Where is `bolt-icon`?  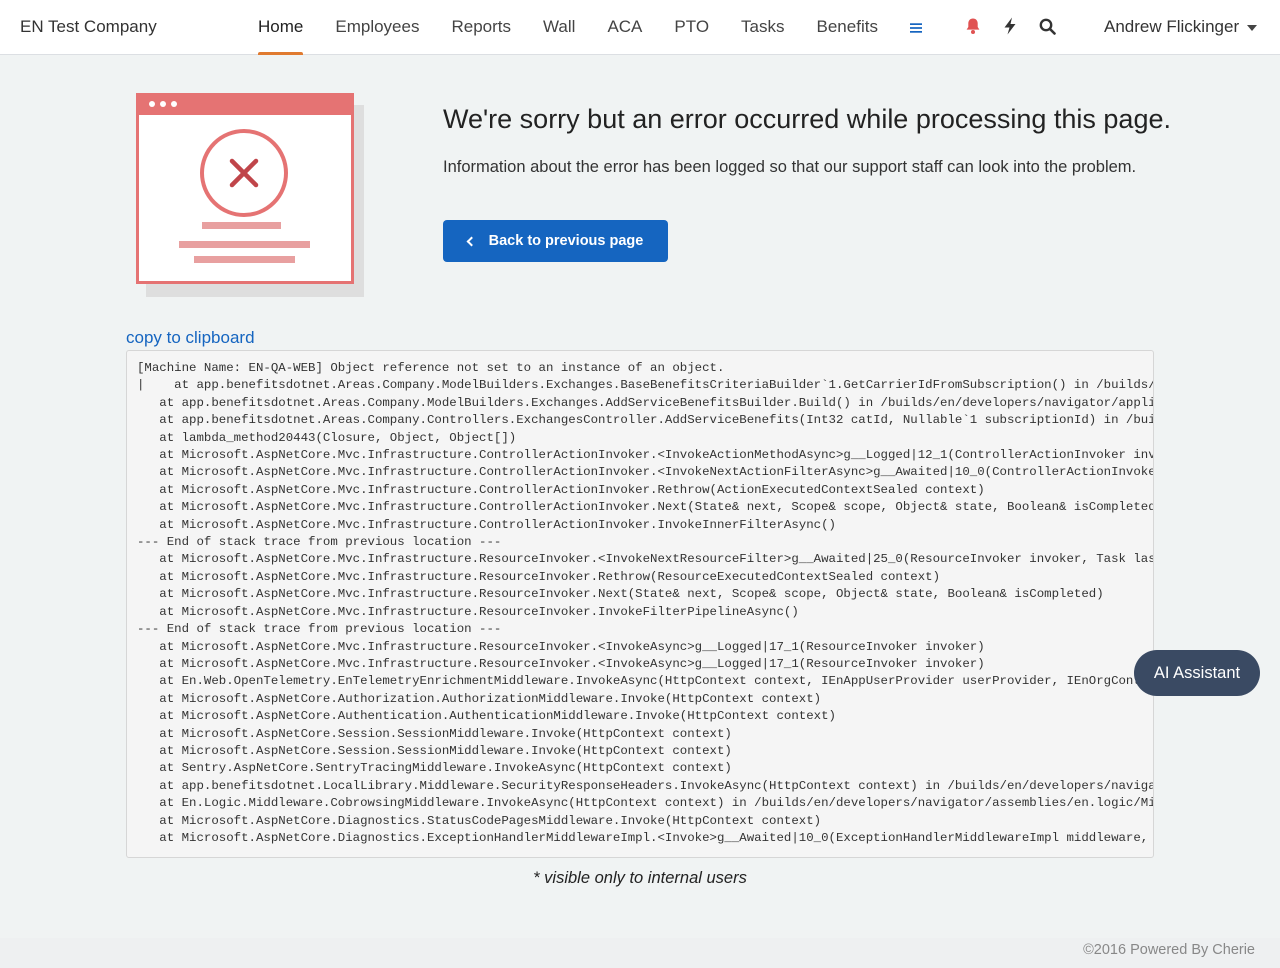 bolt-icon is located at coordinates (1010, 26).